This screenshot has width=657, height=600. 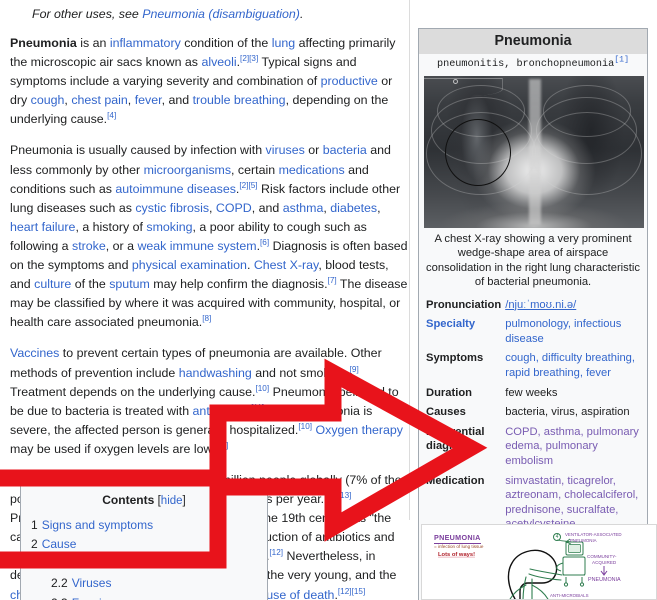 I want to click on article-text: ,, so click(x=131, y=100).